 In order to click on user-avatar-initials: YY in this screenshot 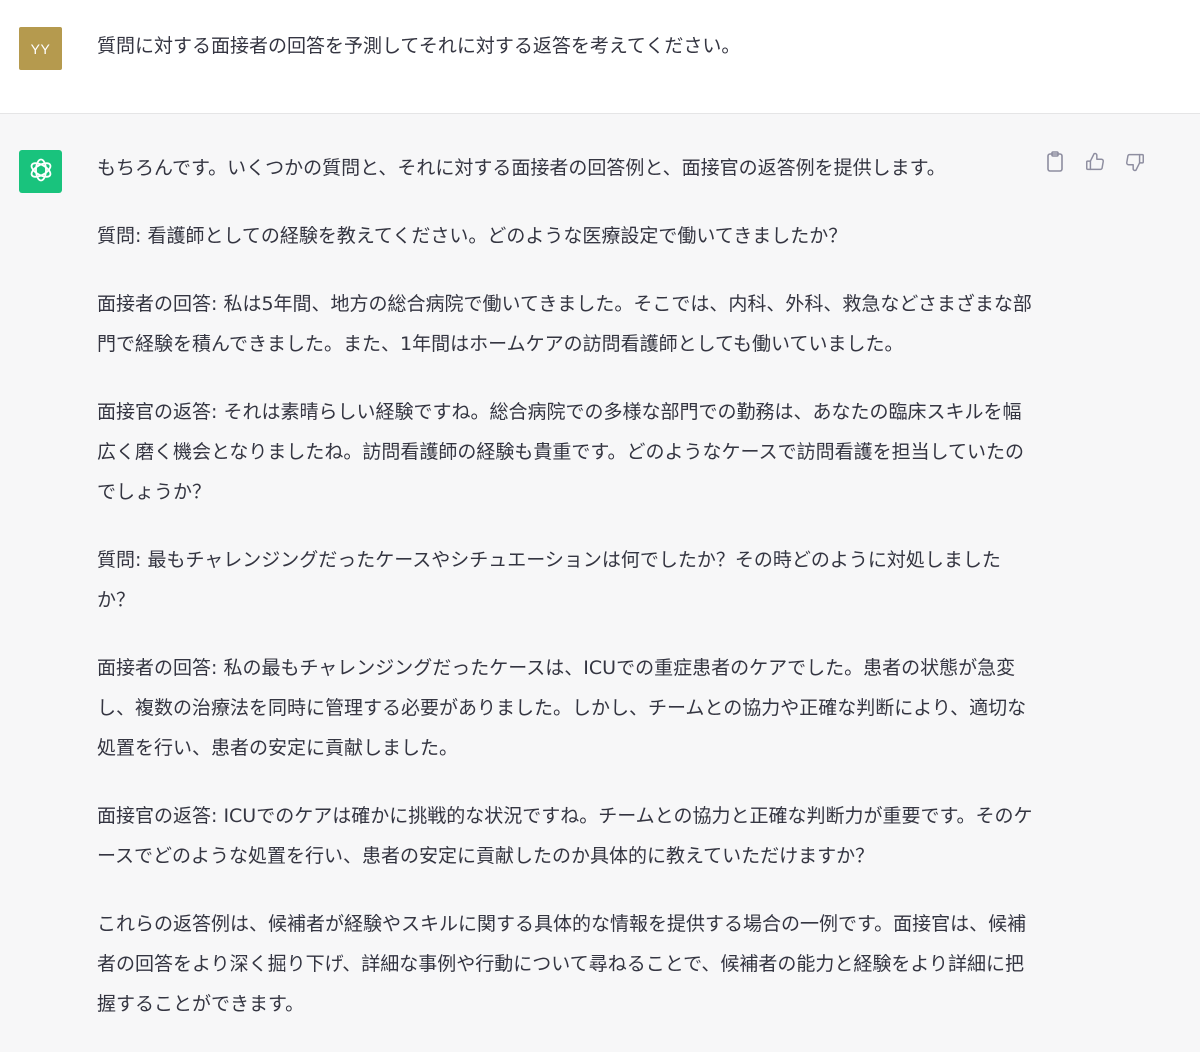, I will do `click(40, 48)`.